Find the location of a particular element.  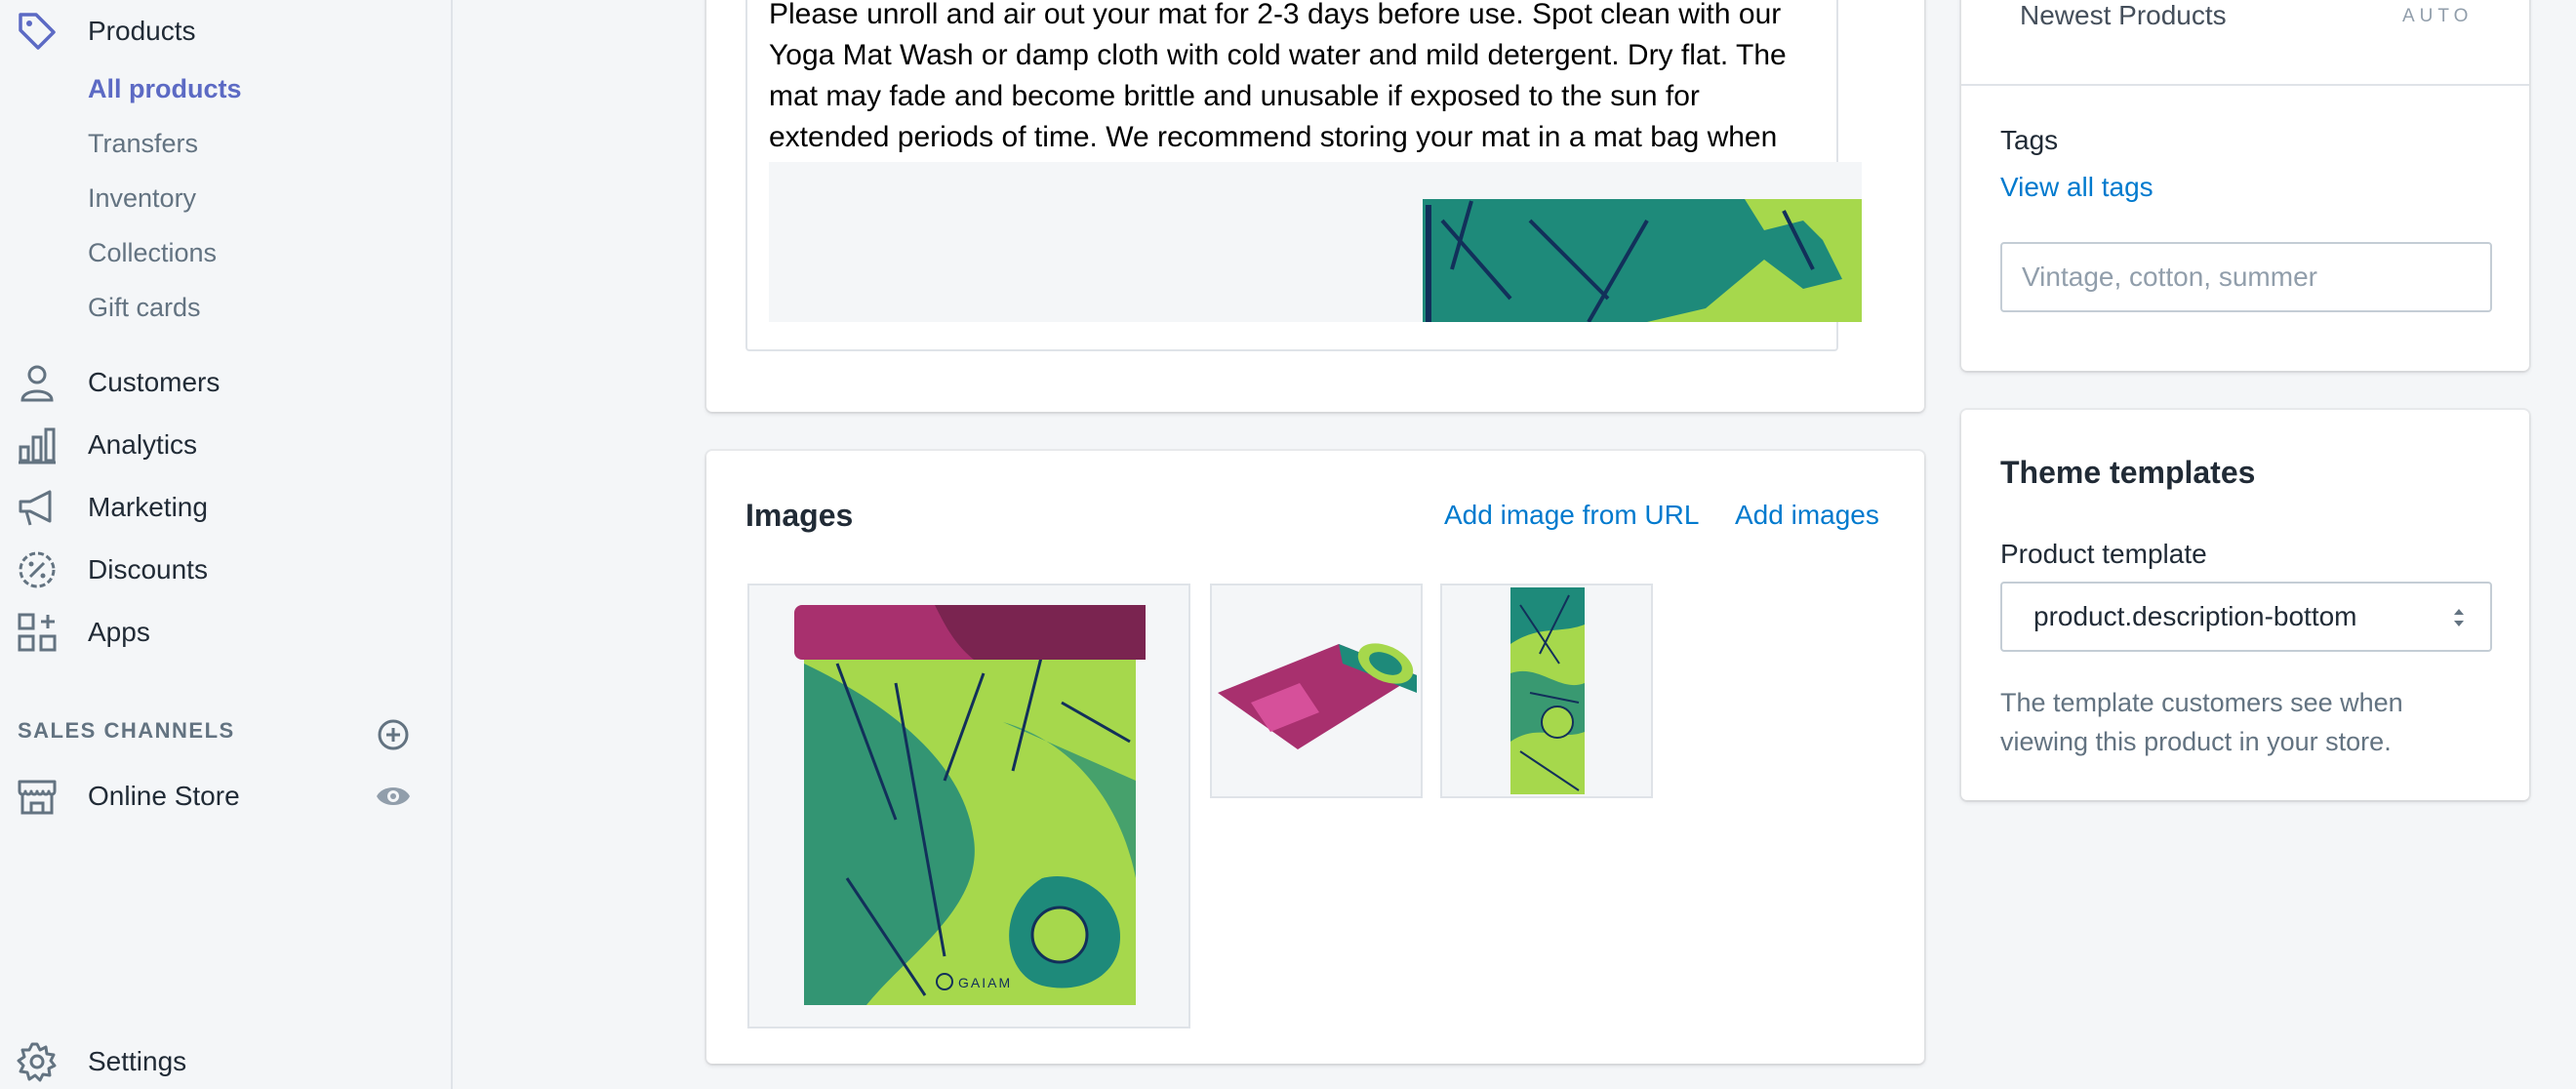

nav-discounts: Discounts is located at coordinates (226, 570).